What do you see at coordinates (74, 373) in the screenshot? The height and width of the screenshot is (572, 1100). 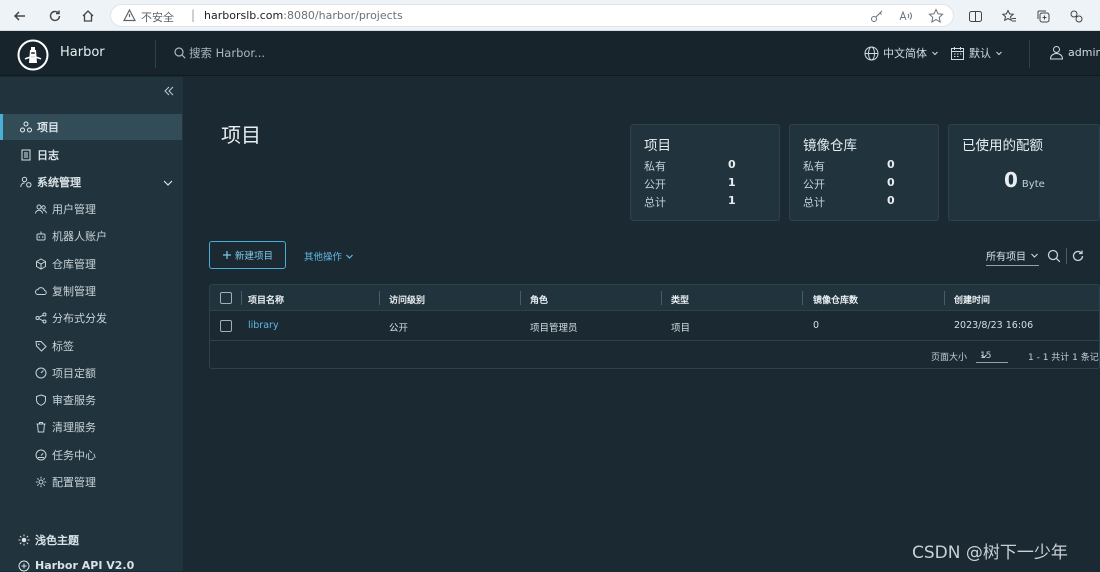 I see `sidebar-item-label: 项目定额` at bounding box center [74, 373].